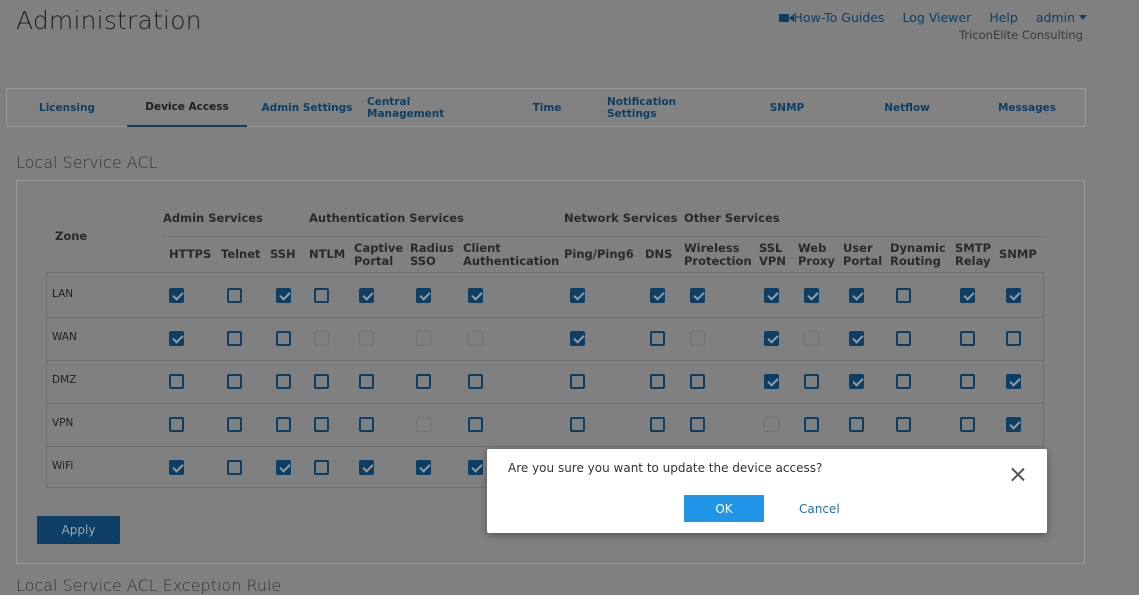 Image resolution: width=1139 pixels, height=595 pixels. Describe the element at coordinates (659, 254) in the screenshot. I see `column-header: DNS` at that location.